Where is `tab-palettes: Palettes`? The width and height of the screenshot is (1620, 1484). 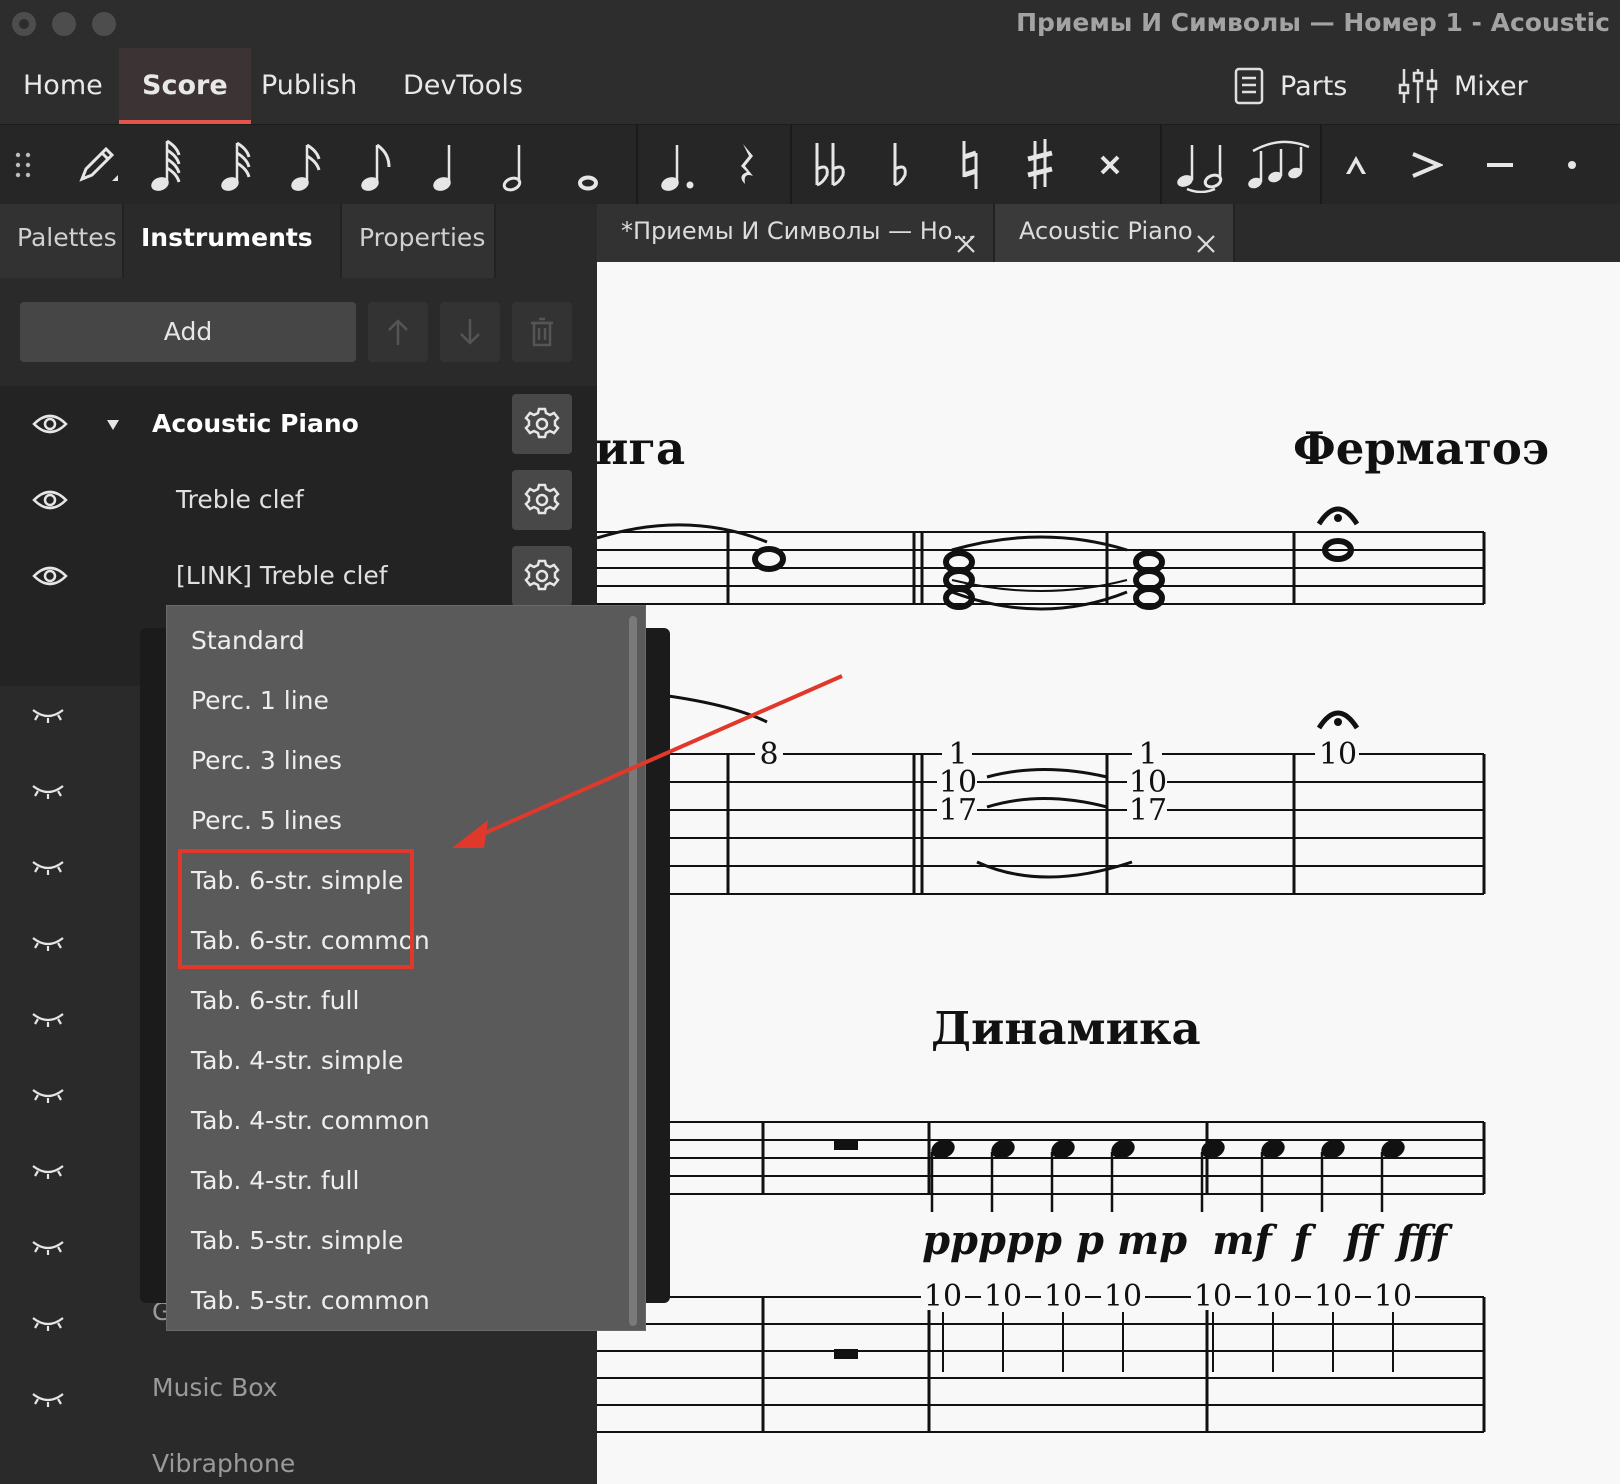 tab-palettes: Palettes is located at coordinates (62, 241).